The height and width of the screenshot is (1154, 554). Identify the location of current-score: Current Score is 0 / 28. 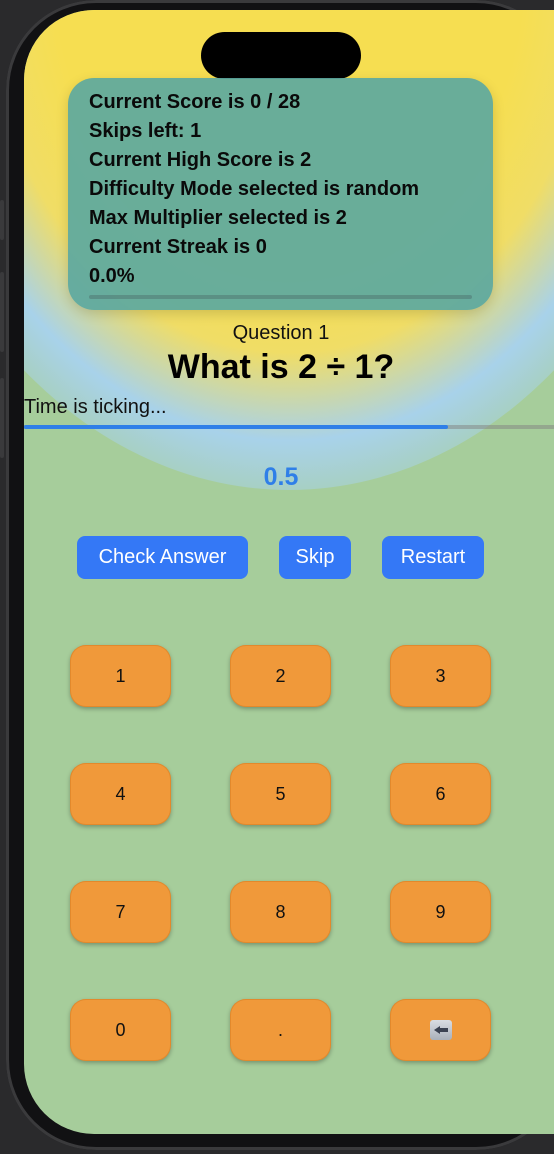
(195, 102).